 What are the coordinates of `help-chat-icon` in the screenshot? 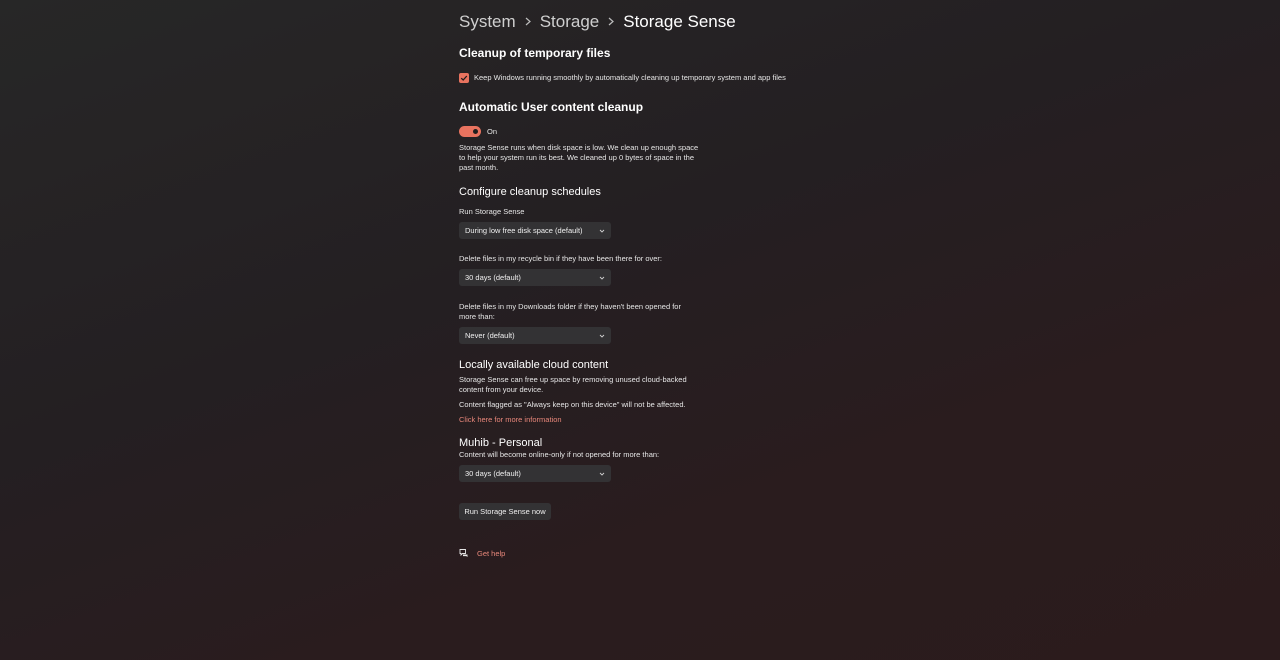 It's located at (463, 553).